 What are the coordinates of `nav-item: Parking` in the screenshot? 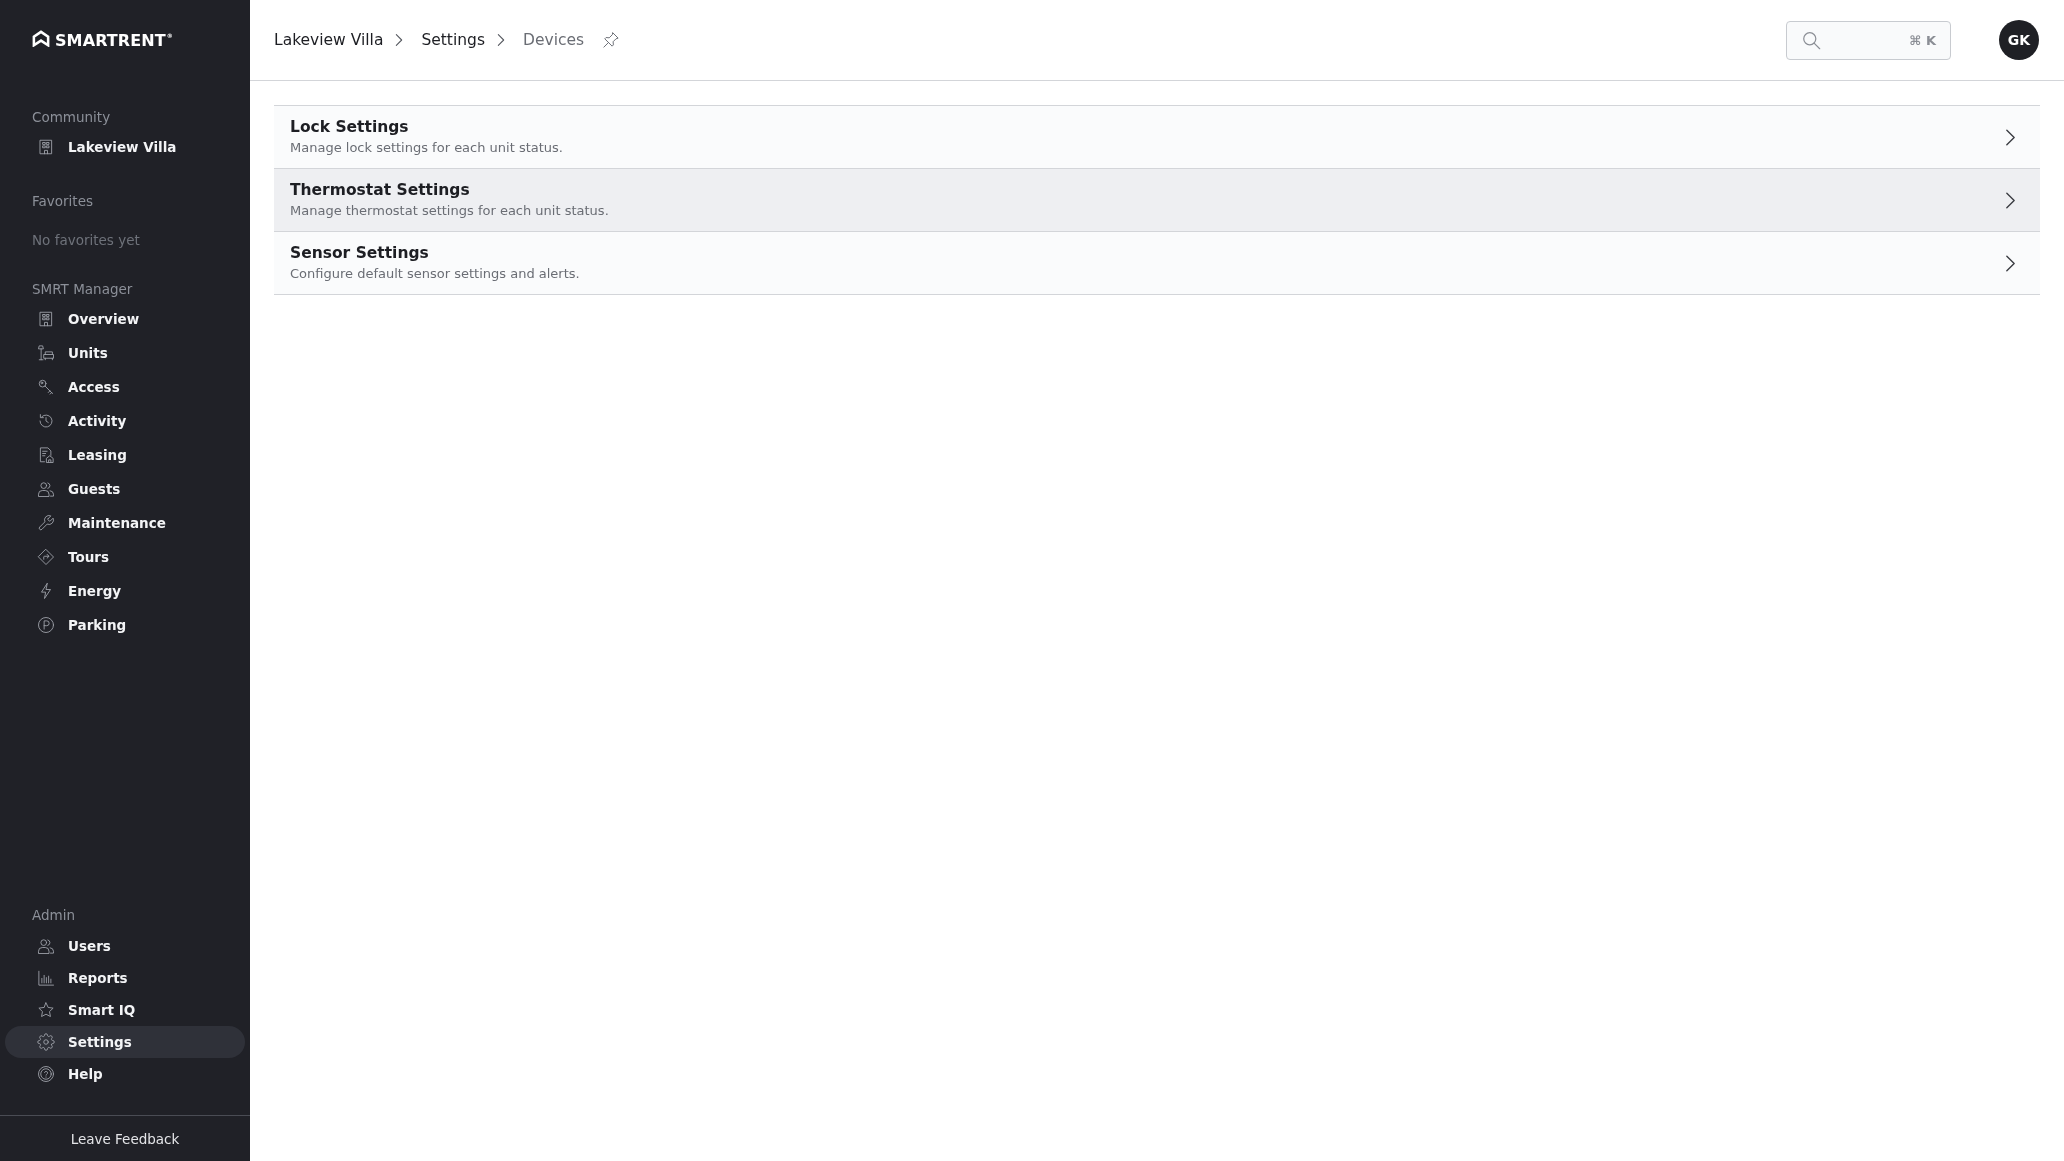 It's located at (125, 625).